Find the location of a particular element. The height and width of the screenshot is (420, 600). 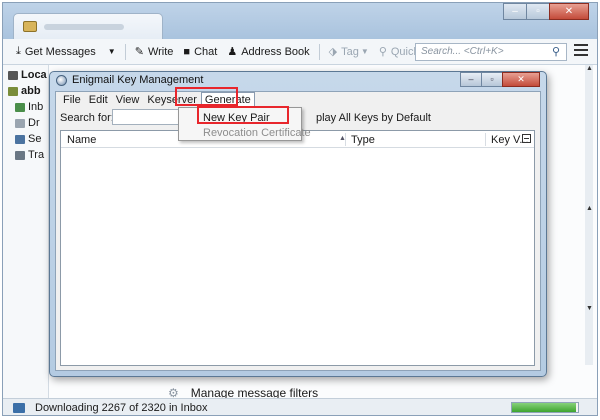

status-bar: Downloading 2267 of 2320 in Inbox is located at coordinates (300, 406).